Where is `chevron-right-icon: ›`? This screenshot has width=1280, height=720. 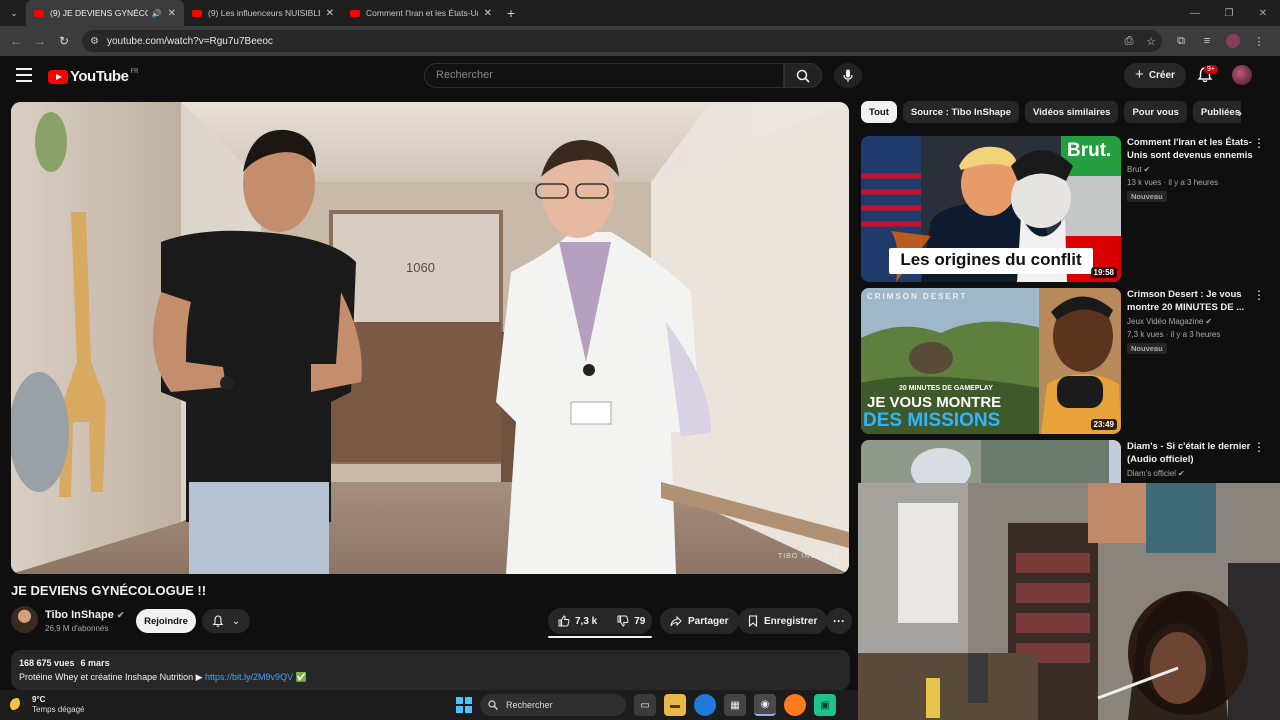 chevron-right-icon: › is located at coordinates (1240, 113).